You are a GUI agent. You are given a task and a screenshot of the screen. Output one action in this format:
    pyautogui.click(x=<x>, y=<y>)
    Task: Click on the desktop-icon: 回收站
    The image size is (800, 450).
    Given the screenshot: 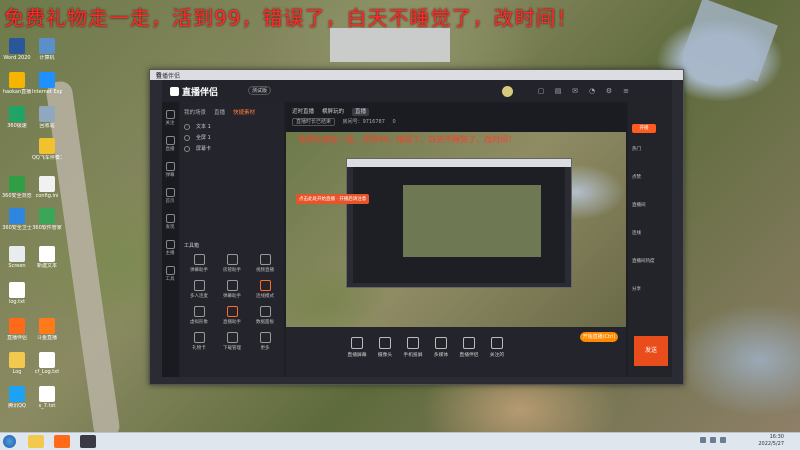 What is the action you would take?
    pyautogui.click(x=47, y=117)
    